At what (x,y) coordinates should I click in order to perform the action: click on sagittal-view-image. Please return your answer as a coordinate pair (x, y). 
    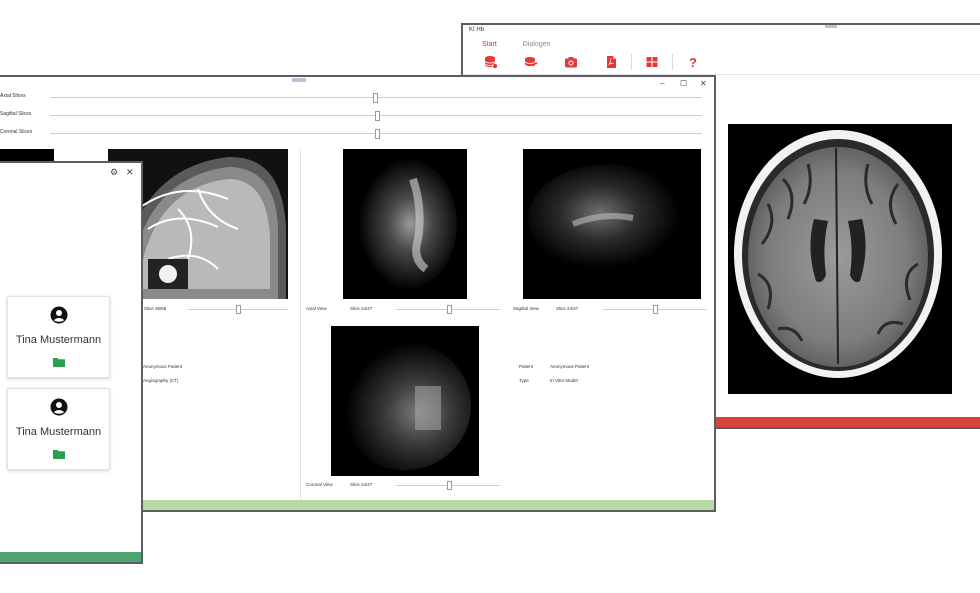
    Looking at the image, I should click on (612, 224).